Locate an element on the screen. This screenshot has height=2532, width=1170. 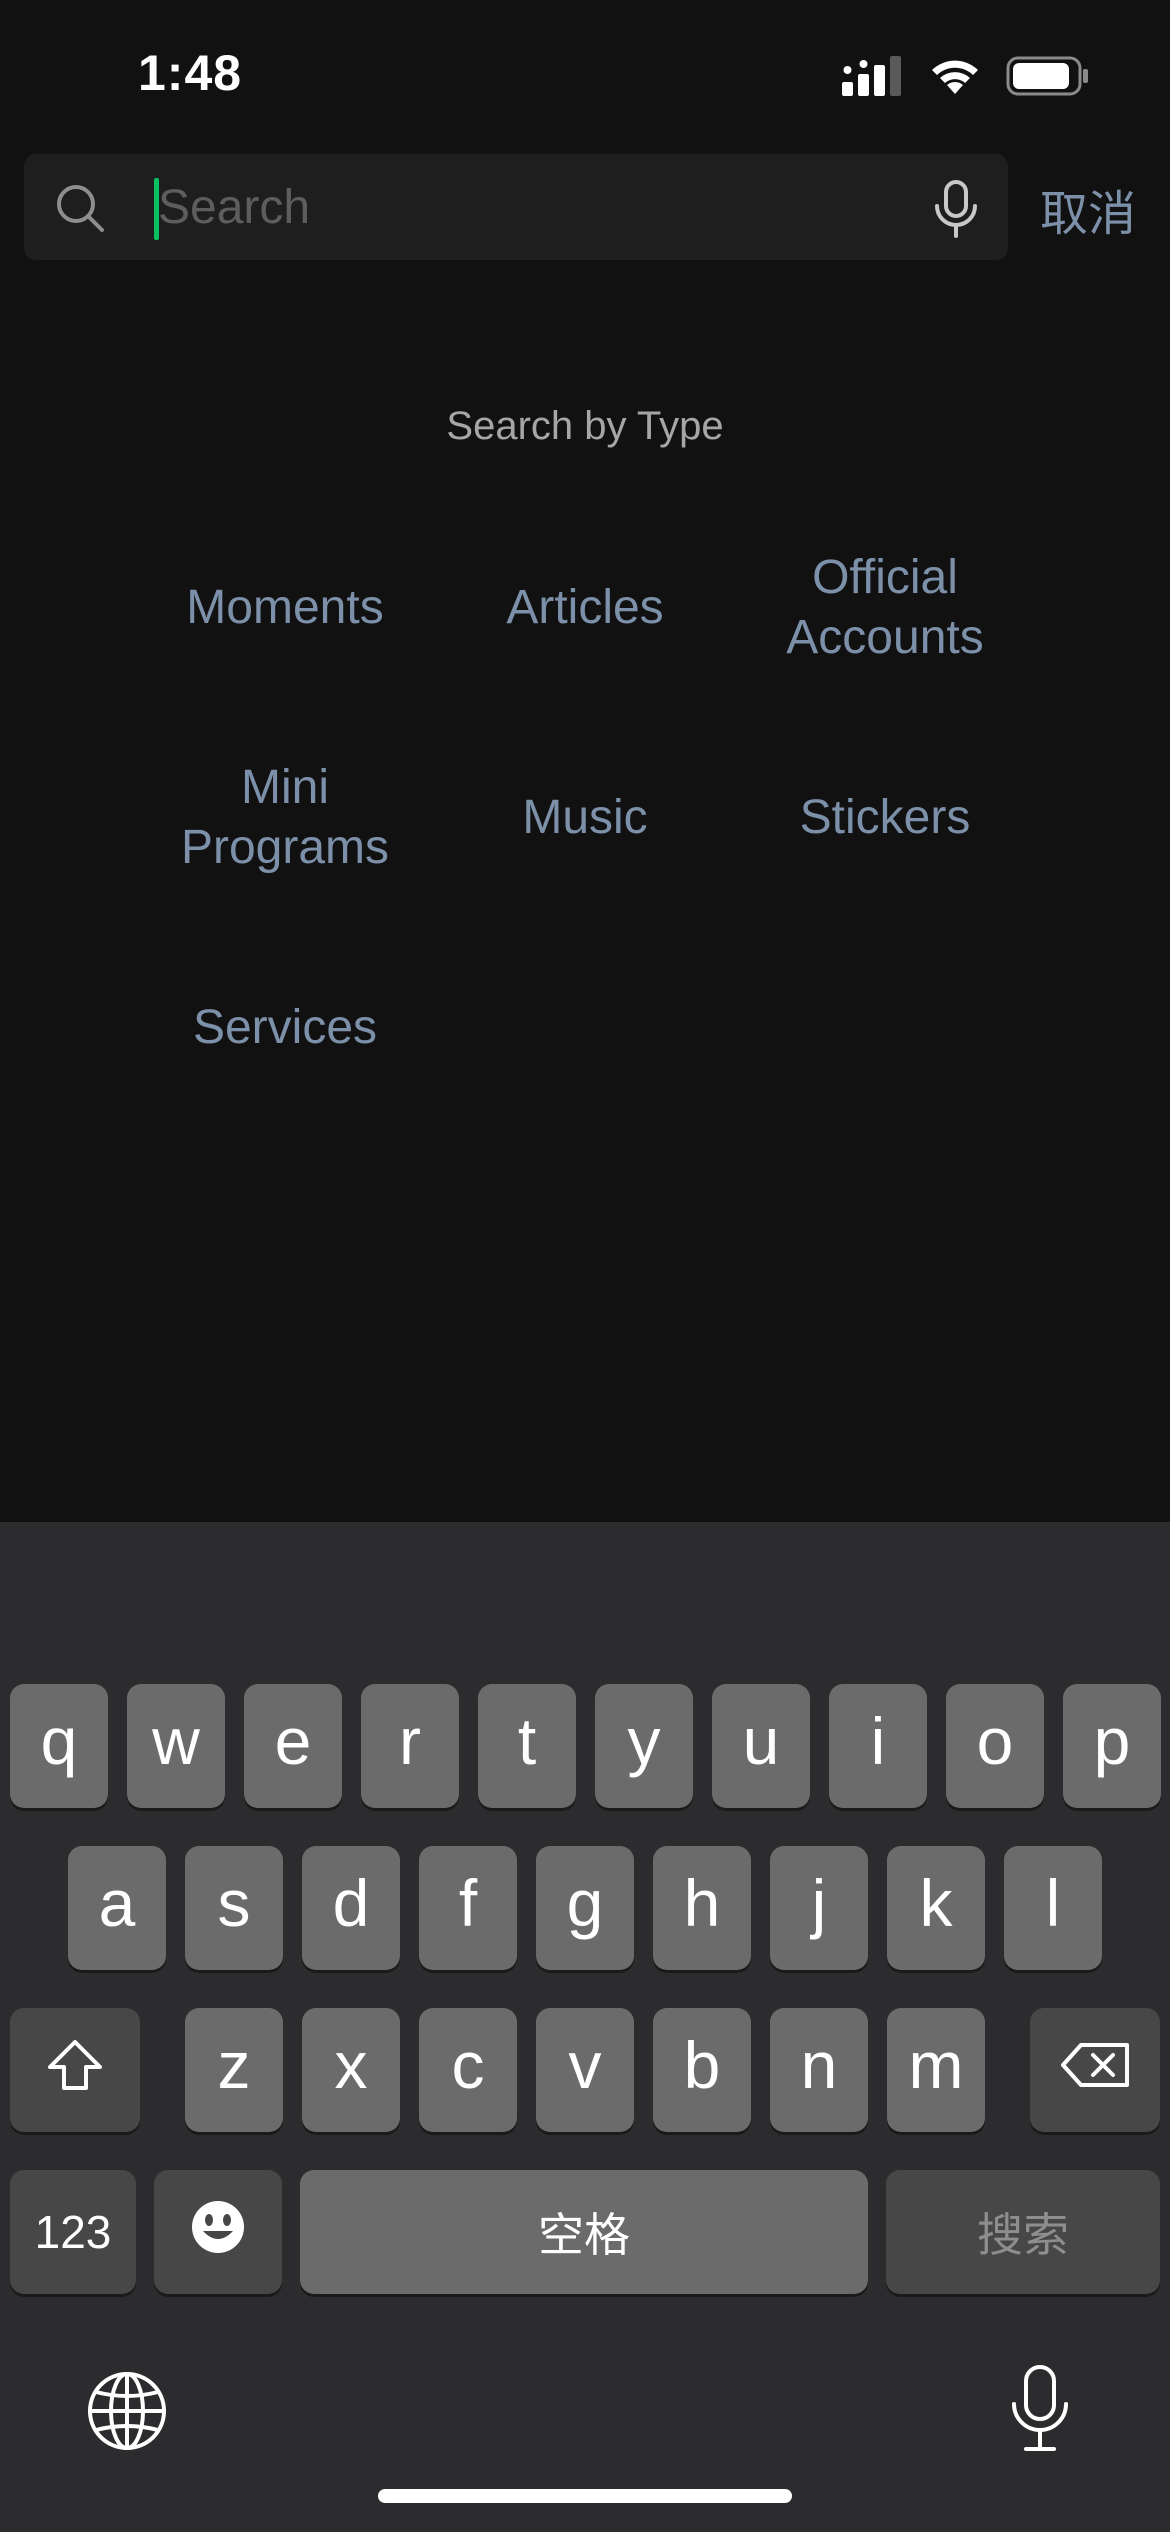
key-p: p is located at coordinates (1112, 1746).